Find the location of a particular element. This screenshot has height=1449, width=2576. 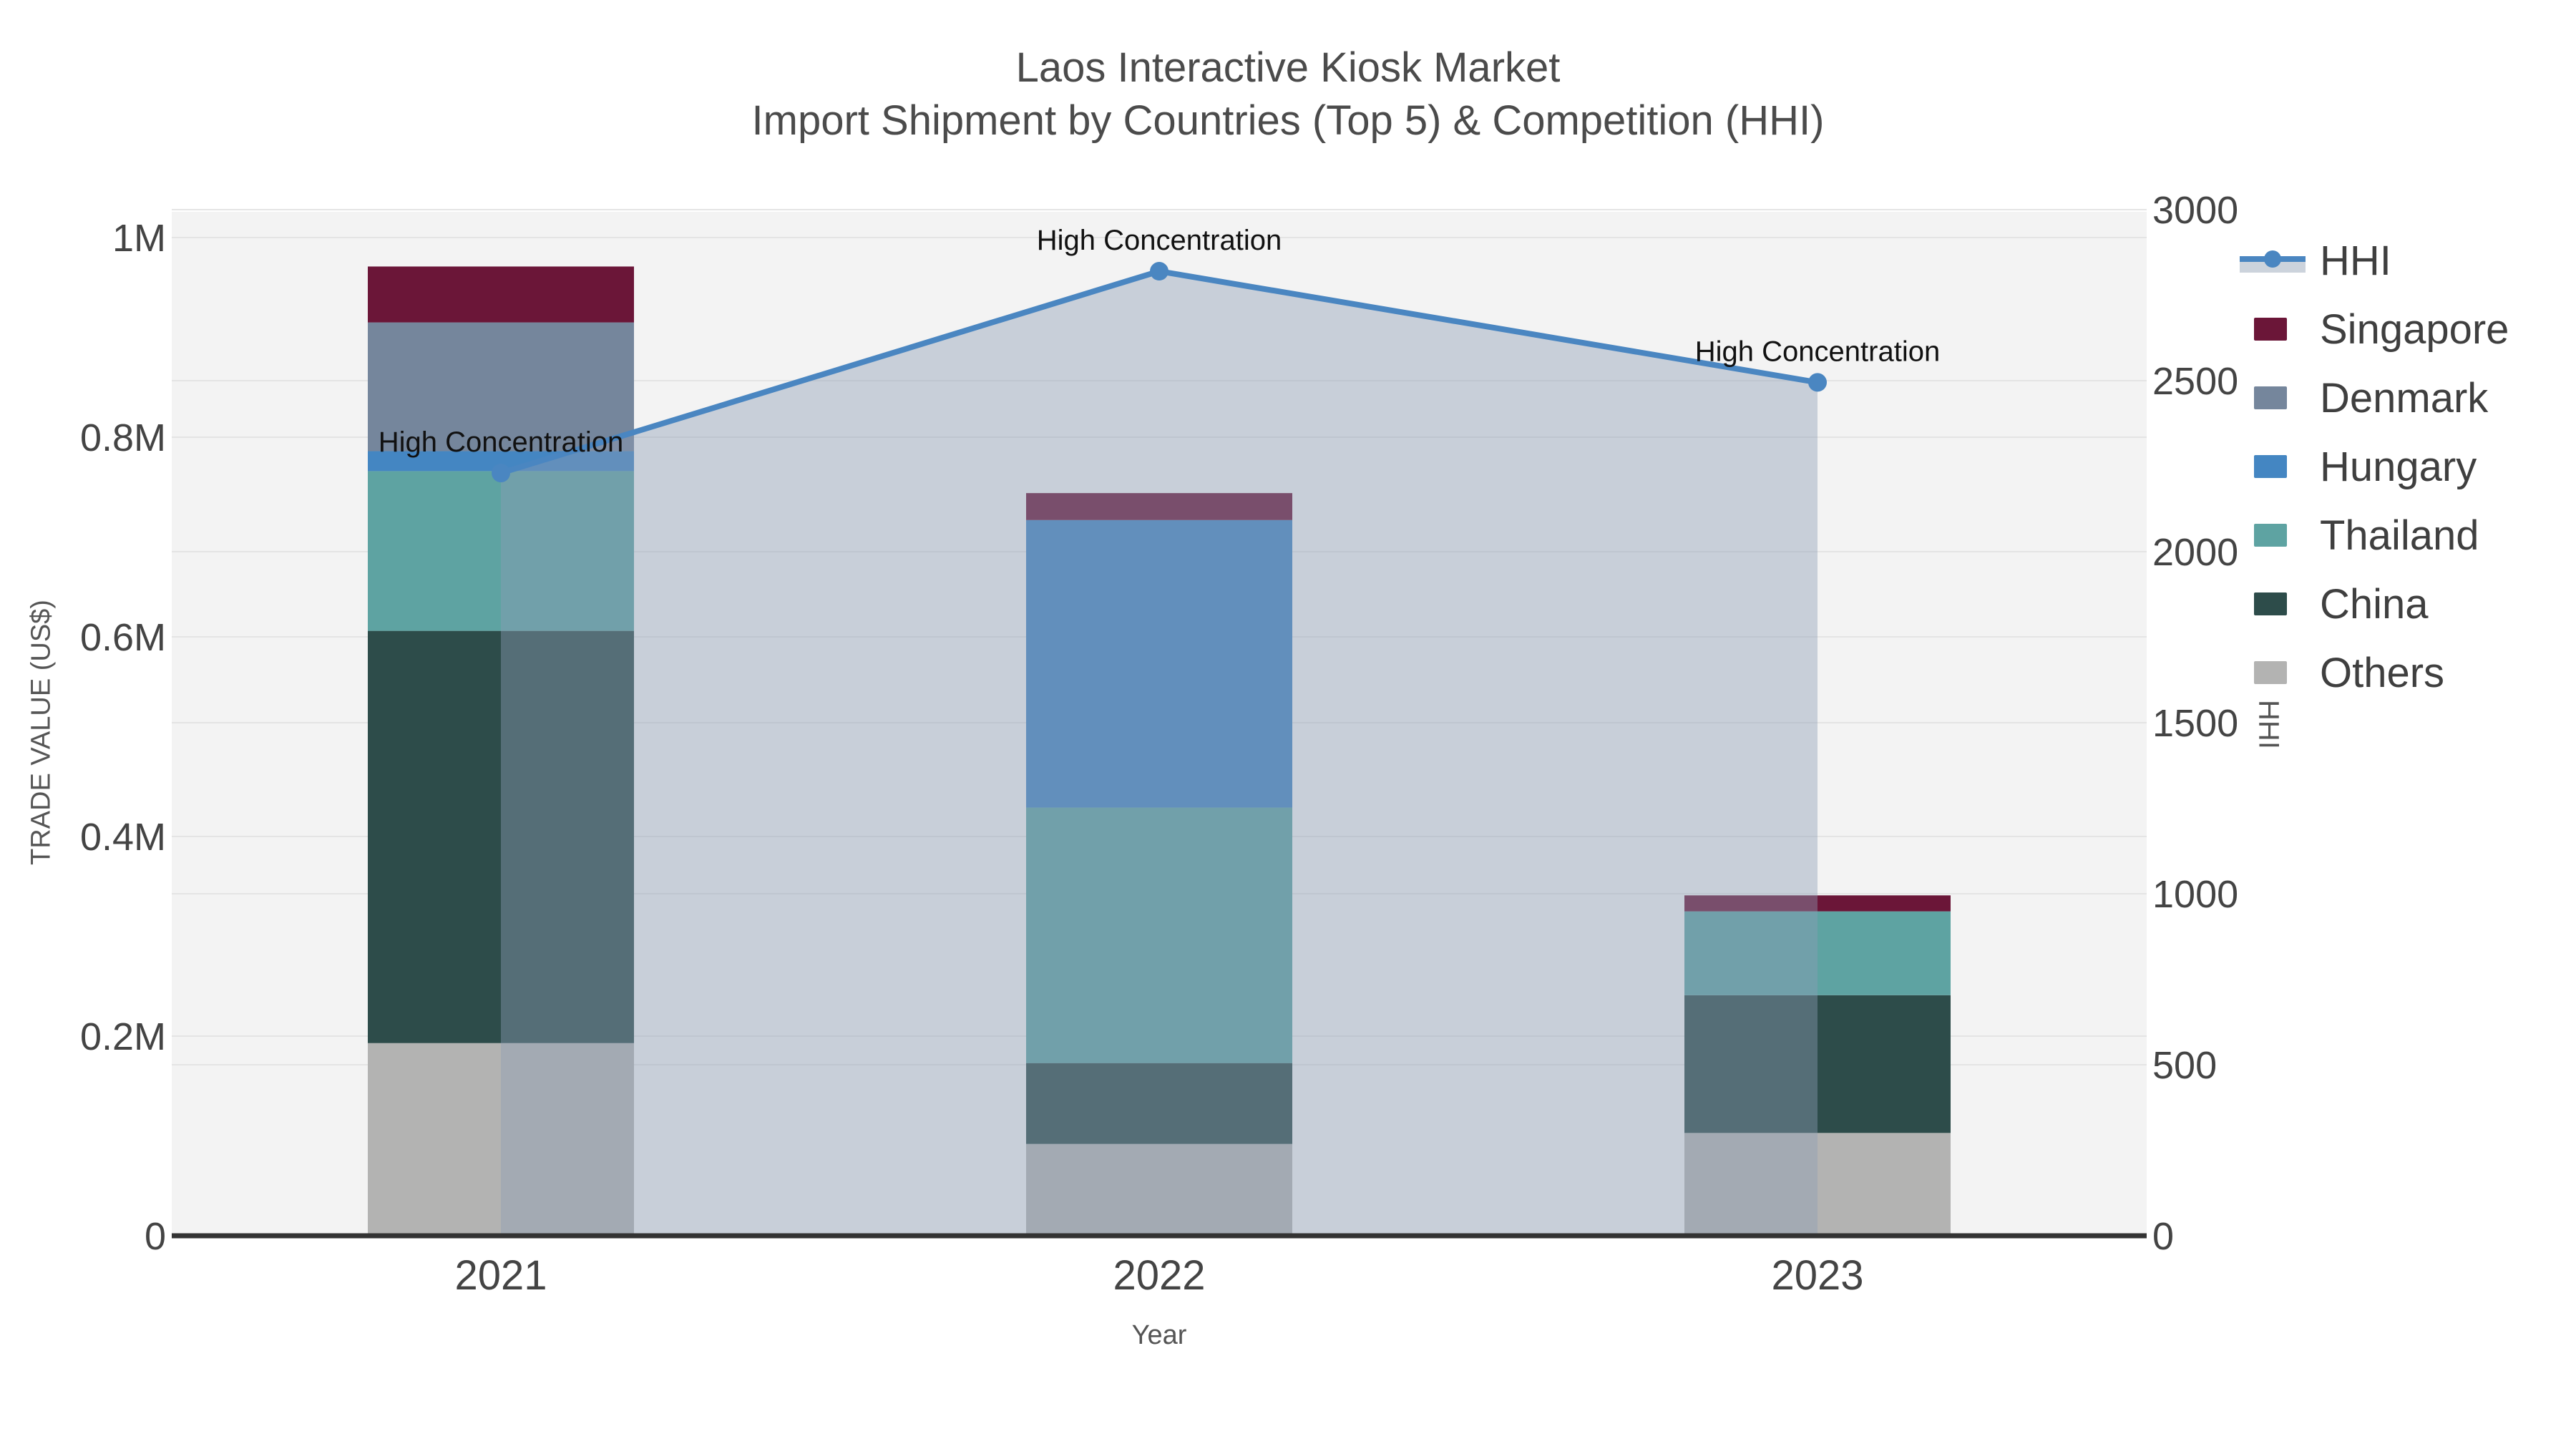

y-right-tick-2000: 2000 is located at coordinates (2195, 552).